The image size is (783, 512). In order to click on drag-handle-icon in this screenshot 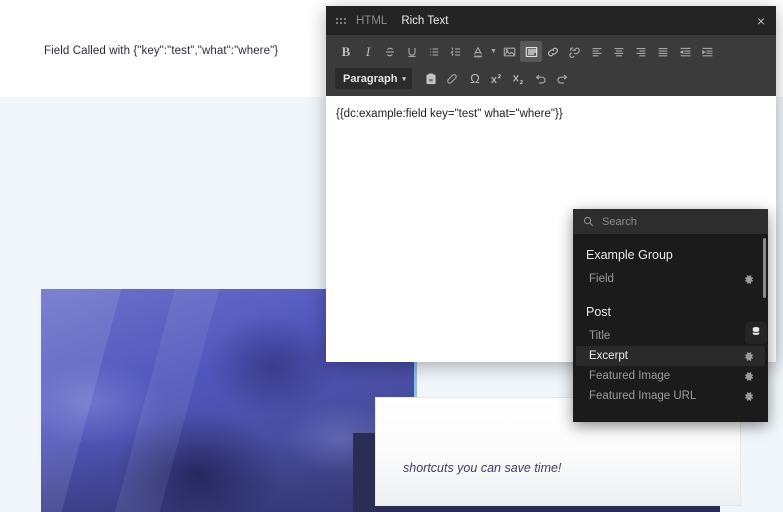, I will do `click(341, 21)`.